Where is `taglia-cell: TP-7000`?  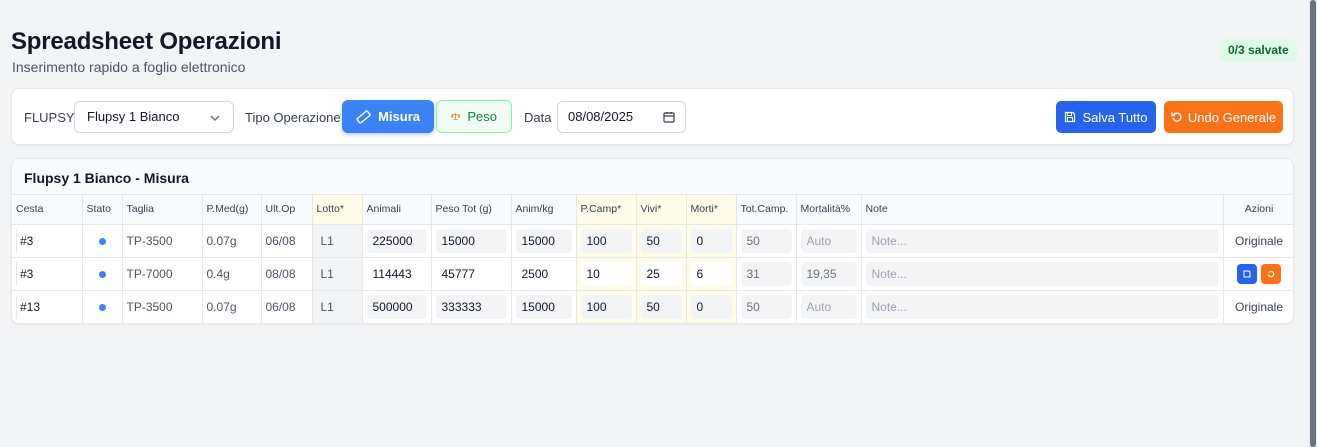 taglia-cell: TP-7000 is located at coordinates (162, 274).